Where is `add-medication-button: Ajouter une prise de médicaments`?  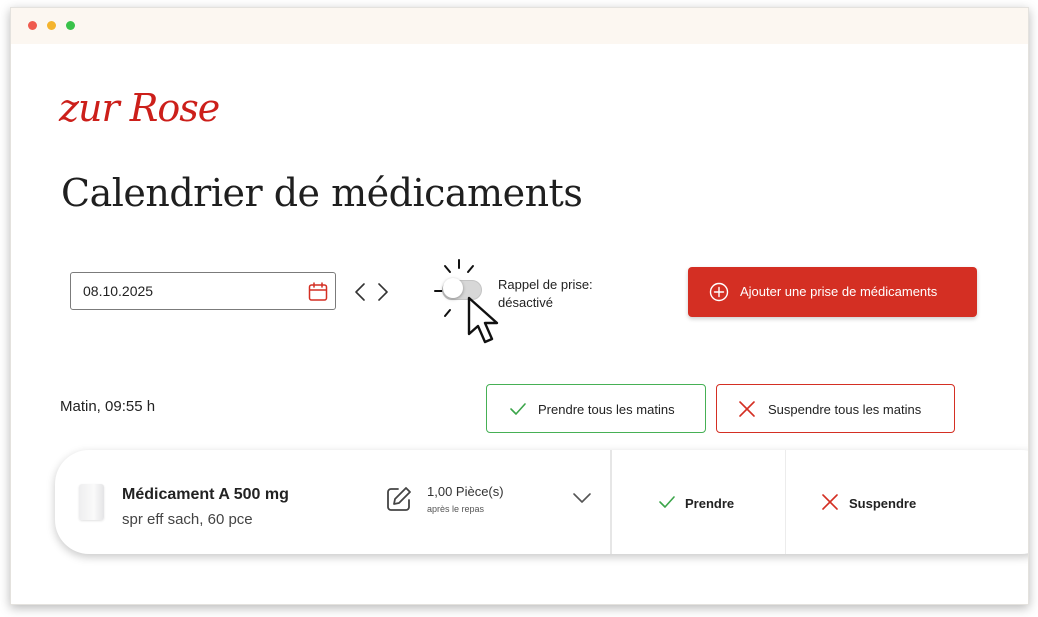 add-medication-button: Ajouter une prise de médicaments is located at coordinates (832, 292).